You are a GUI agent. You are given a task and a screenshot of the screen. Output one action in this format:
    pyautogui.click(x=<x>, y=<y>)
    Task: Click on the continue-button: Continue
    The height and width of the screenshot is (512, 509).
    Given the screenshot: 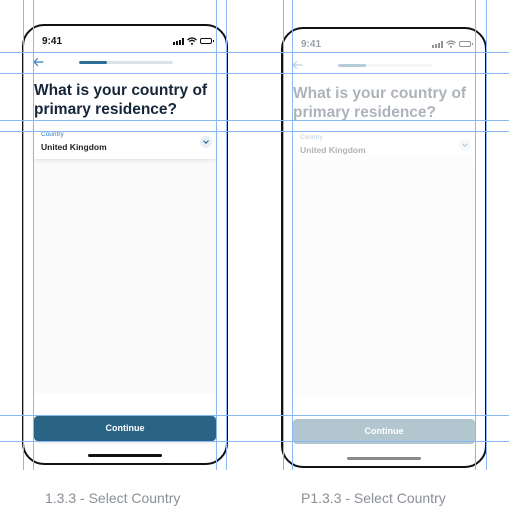 What is the action you would take?
    pyautogui.click(x=125, y=428)
    